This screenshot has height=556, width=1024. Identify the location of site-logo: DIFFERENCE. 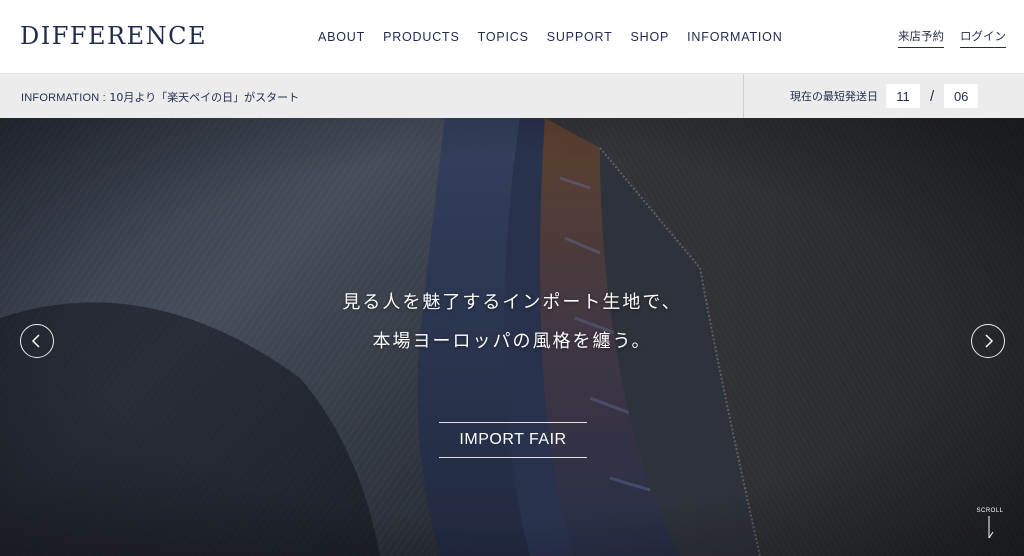
(113, 36).